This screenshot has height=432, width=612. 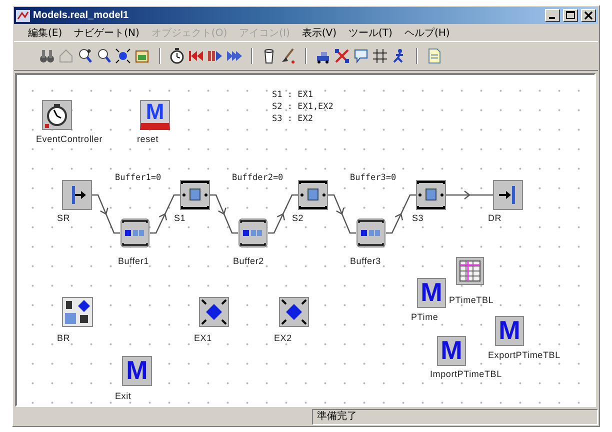 What do you see at coordinates (380, 56) in the screenshot?
I see `grid-icon` at bounding box center [380, 56].